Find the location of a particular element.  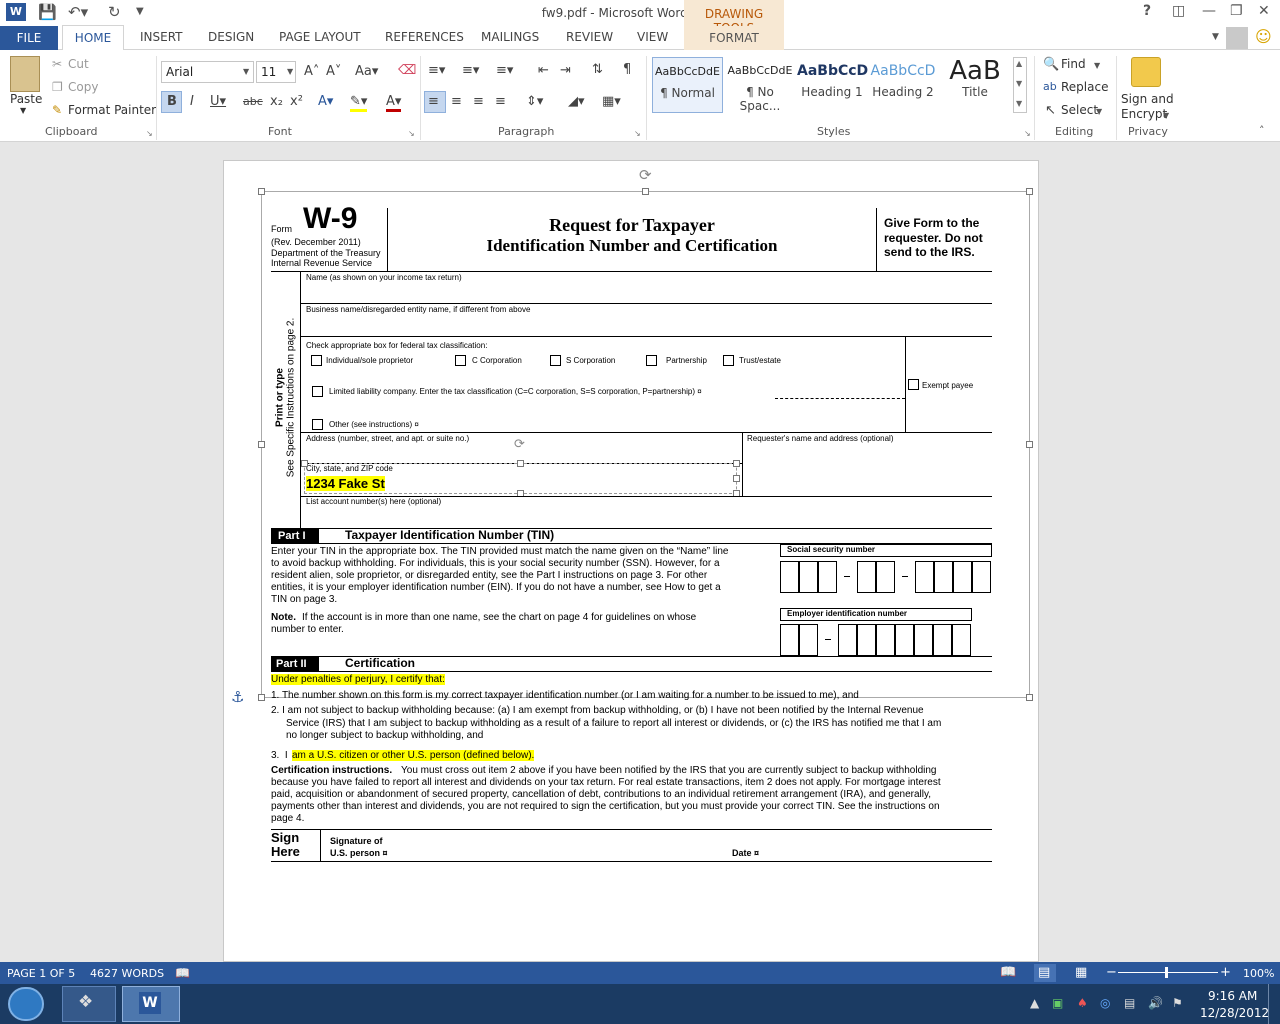

tab-format: FORMAT is located at coordinates (734, 38).